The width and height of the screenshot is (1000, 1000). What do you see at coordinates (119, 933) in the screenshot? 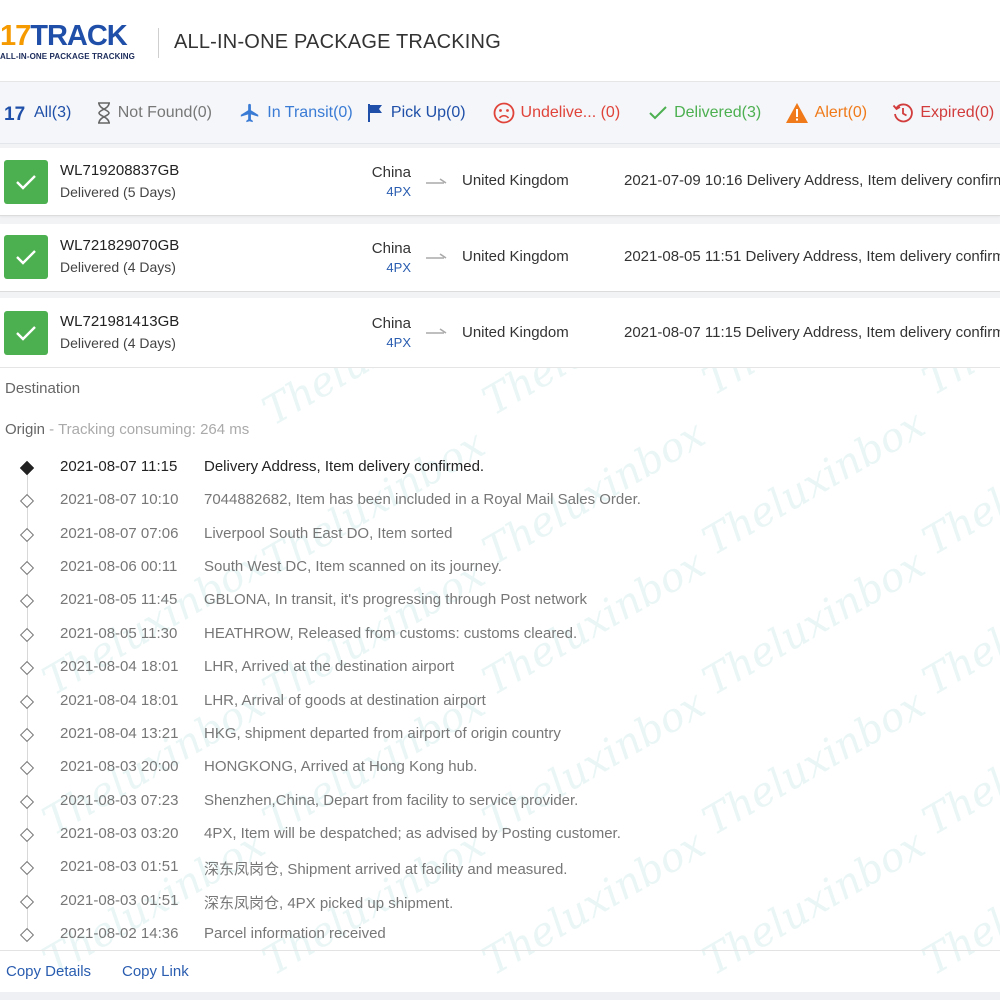
I see `event-time: 2021-08-02 14:36` at bounding box center [119, 933].